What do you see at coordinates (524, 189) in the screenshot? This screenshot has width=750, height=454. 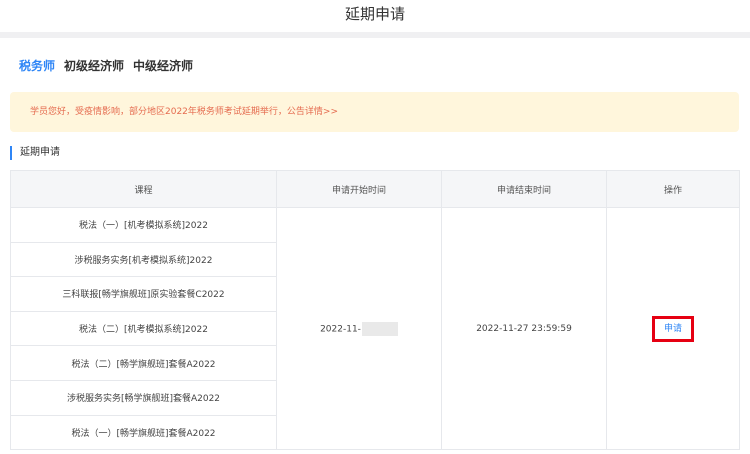 I see `column-header-end-time: 申请结束时间` at bounding box center [524, 189].